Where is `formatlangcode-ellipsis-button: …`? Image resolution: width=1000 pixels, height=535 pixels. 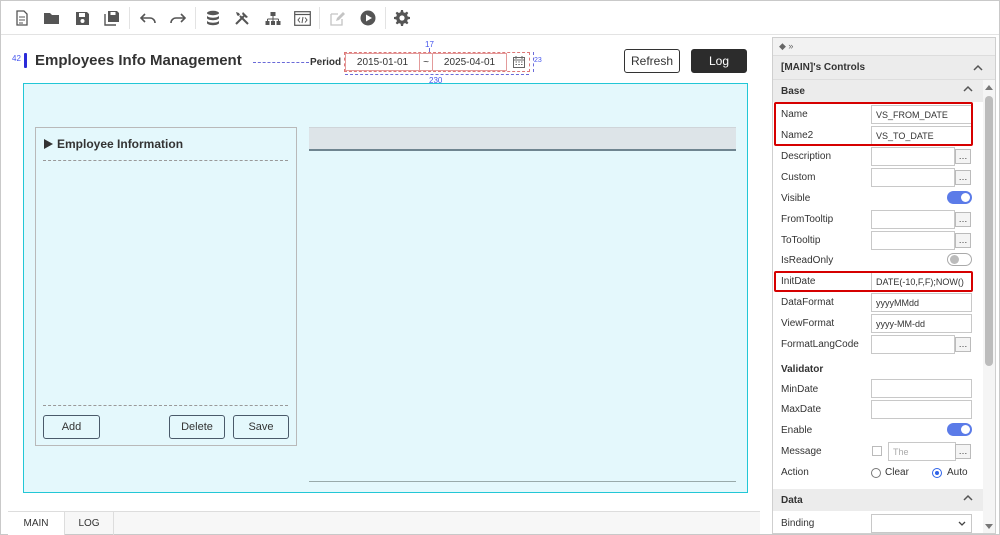 formatlangcode-ellipsis-button: … is located at coordinates (963, 344).